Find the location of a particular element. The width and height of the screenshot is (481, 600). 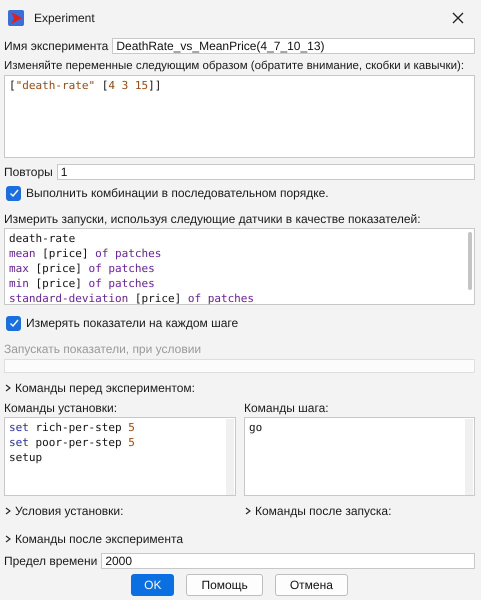

section-label: Измерить запуски, используя следующие датчики в качестве показателей: is located at coordinates (213, 219).